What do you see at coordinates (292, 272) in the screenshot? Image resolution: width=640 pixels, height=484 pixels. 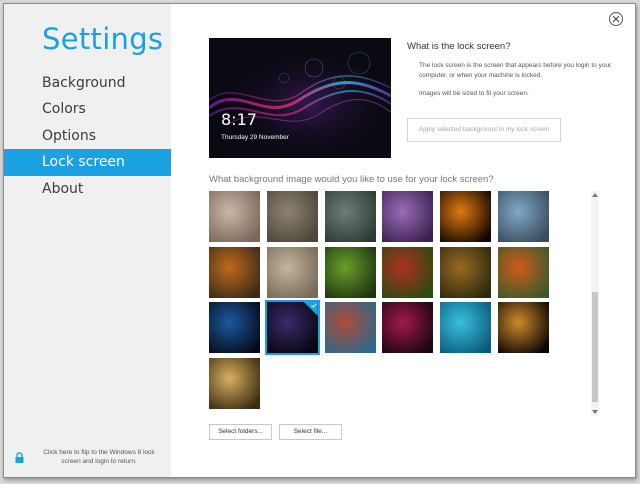 I see `thumbnail-sand-rock` at bounding box center [292, 272].